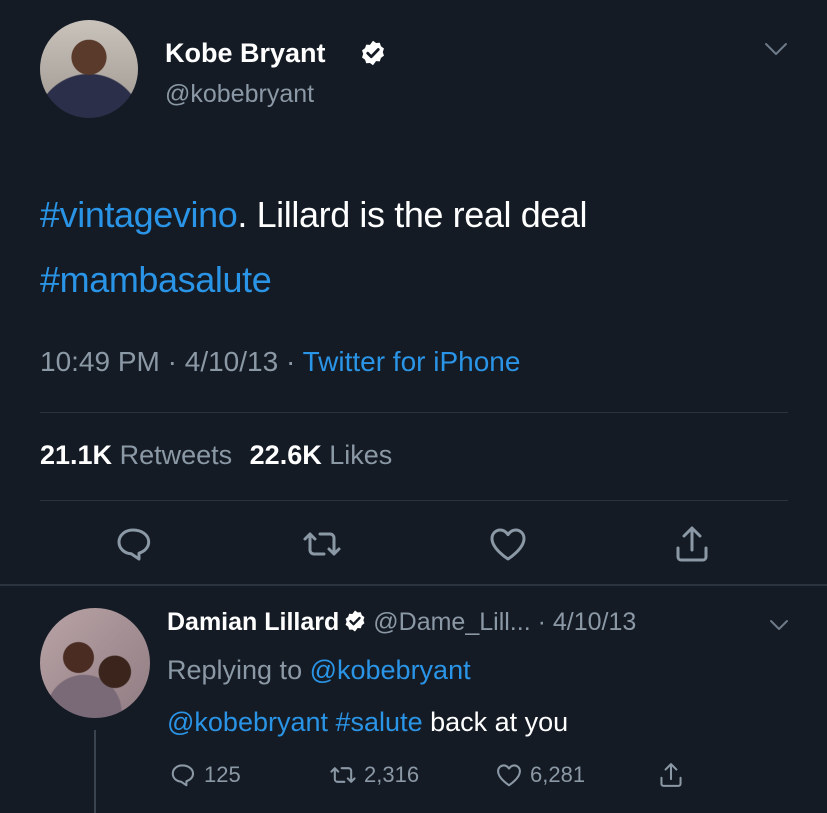 The height and width of the screenshot is (813, 827). I want to click on reply-body: @kobebryant #salute back at you, so click(367, 722).